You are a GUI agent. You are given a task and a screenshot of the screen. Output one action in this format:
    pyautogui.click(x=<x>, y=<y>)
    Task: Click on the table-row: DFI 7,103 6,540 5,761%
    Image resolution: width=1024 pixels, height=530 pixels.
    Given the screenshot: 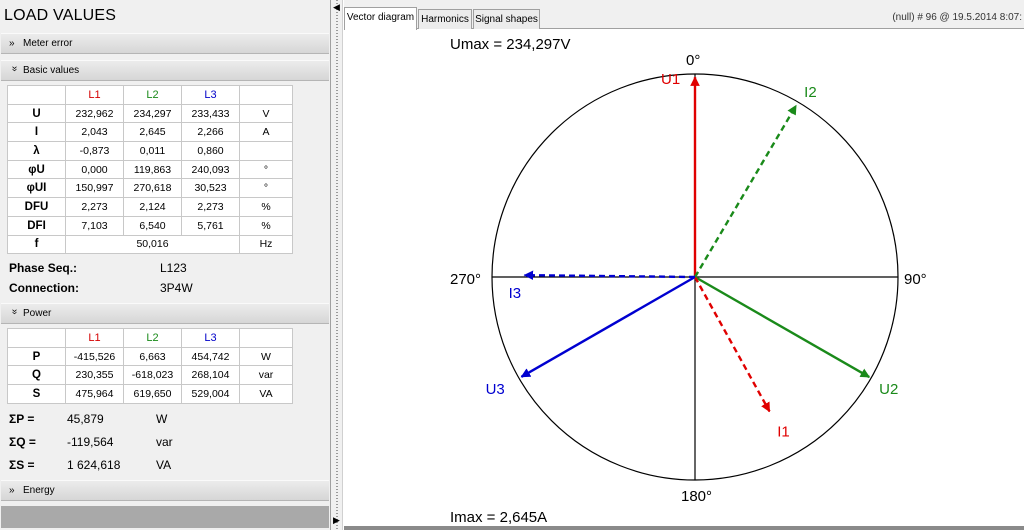 What is the action you would take?
    pyautogui.click(x=150, y=225)
    